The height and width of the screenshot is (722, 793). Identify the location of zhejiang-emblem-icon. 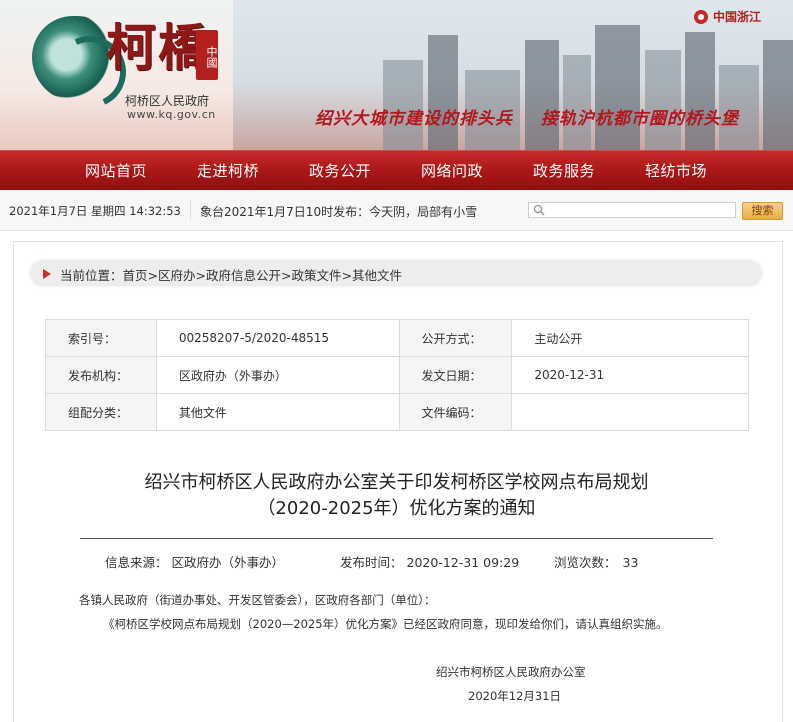
(700, 16).